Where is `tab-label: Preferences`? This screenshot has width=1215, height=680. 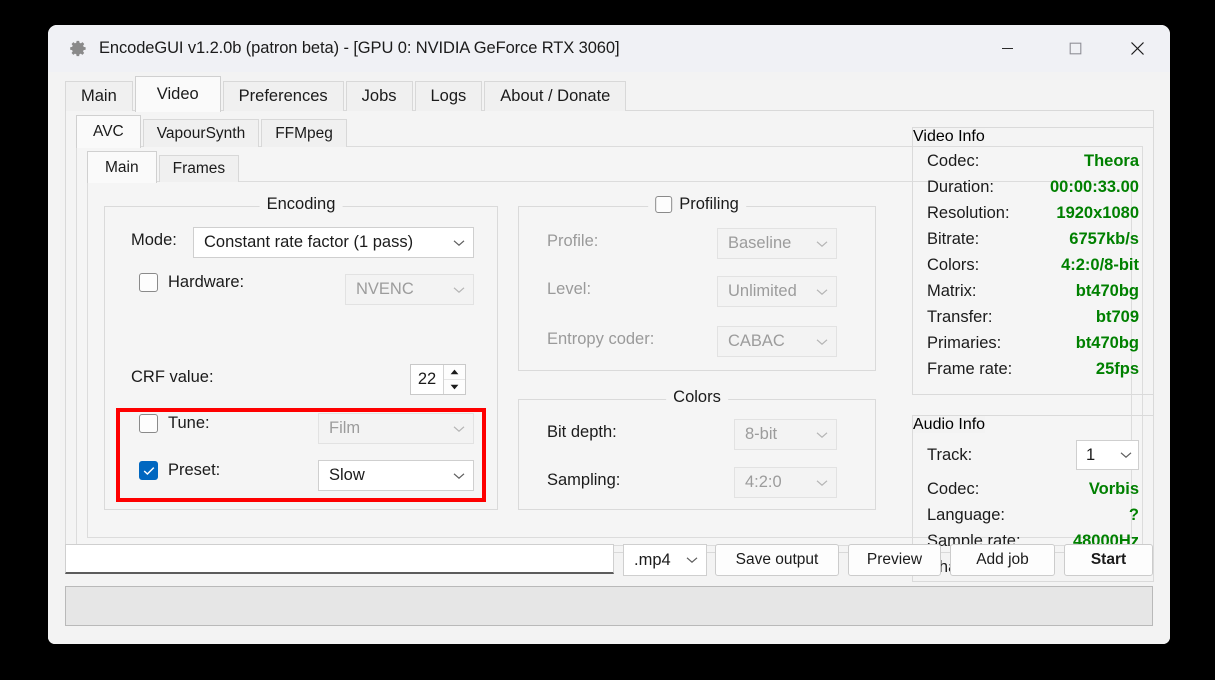
tab-label: Preferences is located at coordinates (283, 96).